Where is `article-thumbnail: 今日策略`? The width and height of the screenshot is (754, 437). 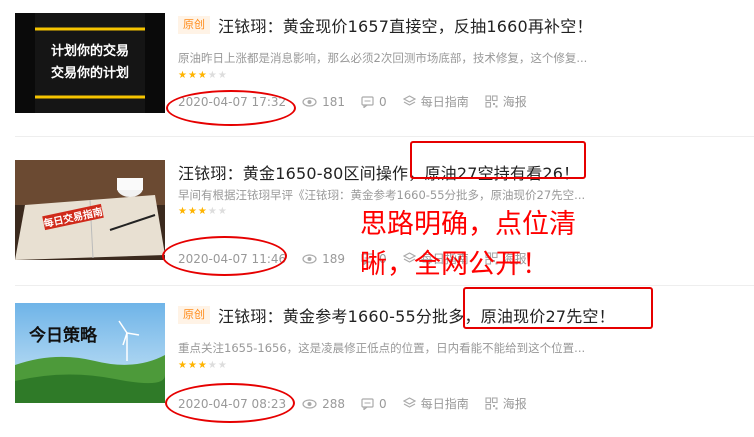
article-thumbnail: 今日策略 is located at coordinates (90, 353).